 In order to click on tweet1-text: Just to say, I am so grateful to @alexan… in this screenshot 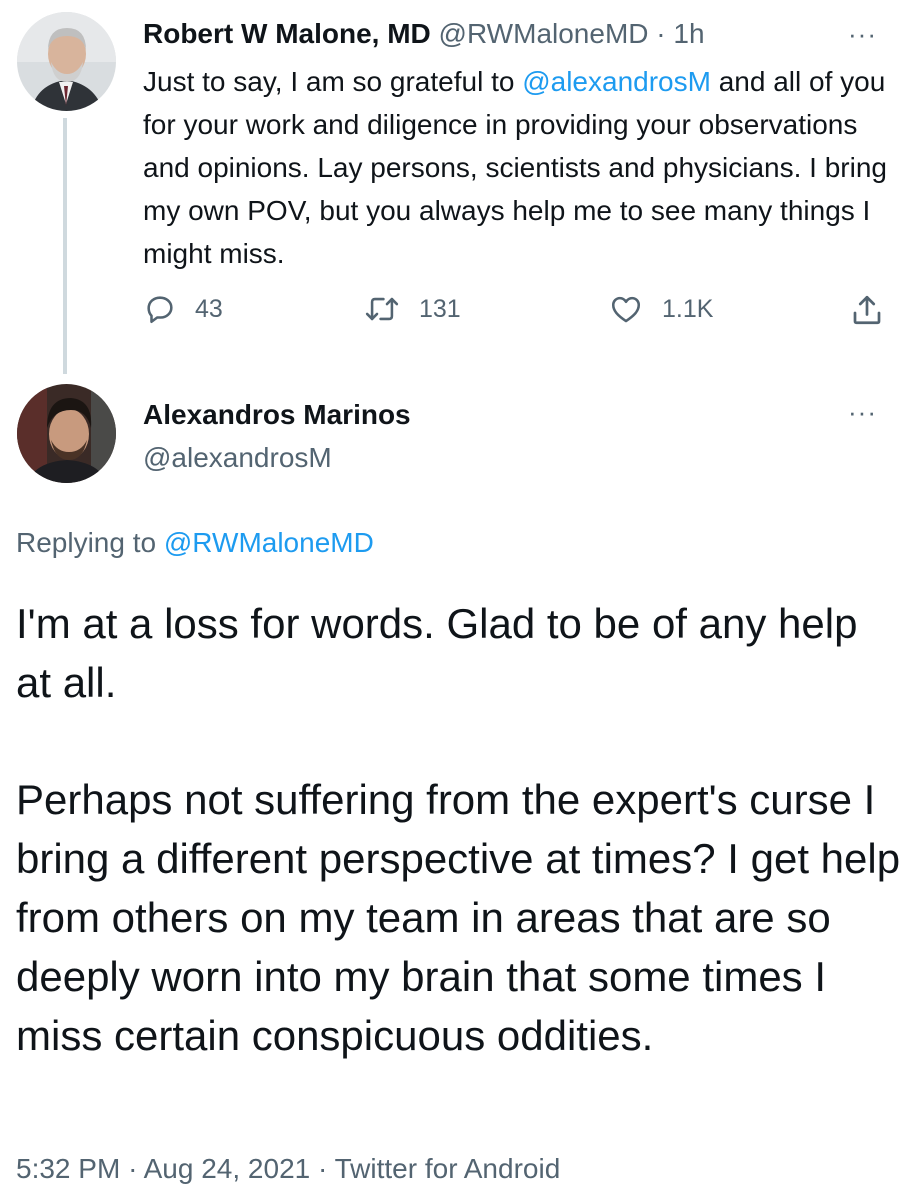, I will do `click(520, 167)`.